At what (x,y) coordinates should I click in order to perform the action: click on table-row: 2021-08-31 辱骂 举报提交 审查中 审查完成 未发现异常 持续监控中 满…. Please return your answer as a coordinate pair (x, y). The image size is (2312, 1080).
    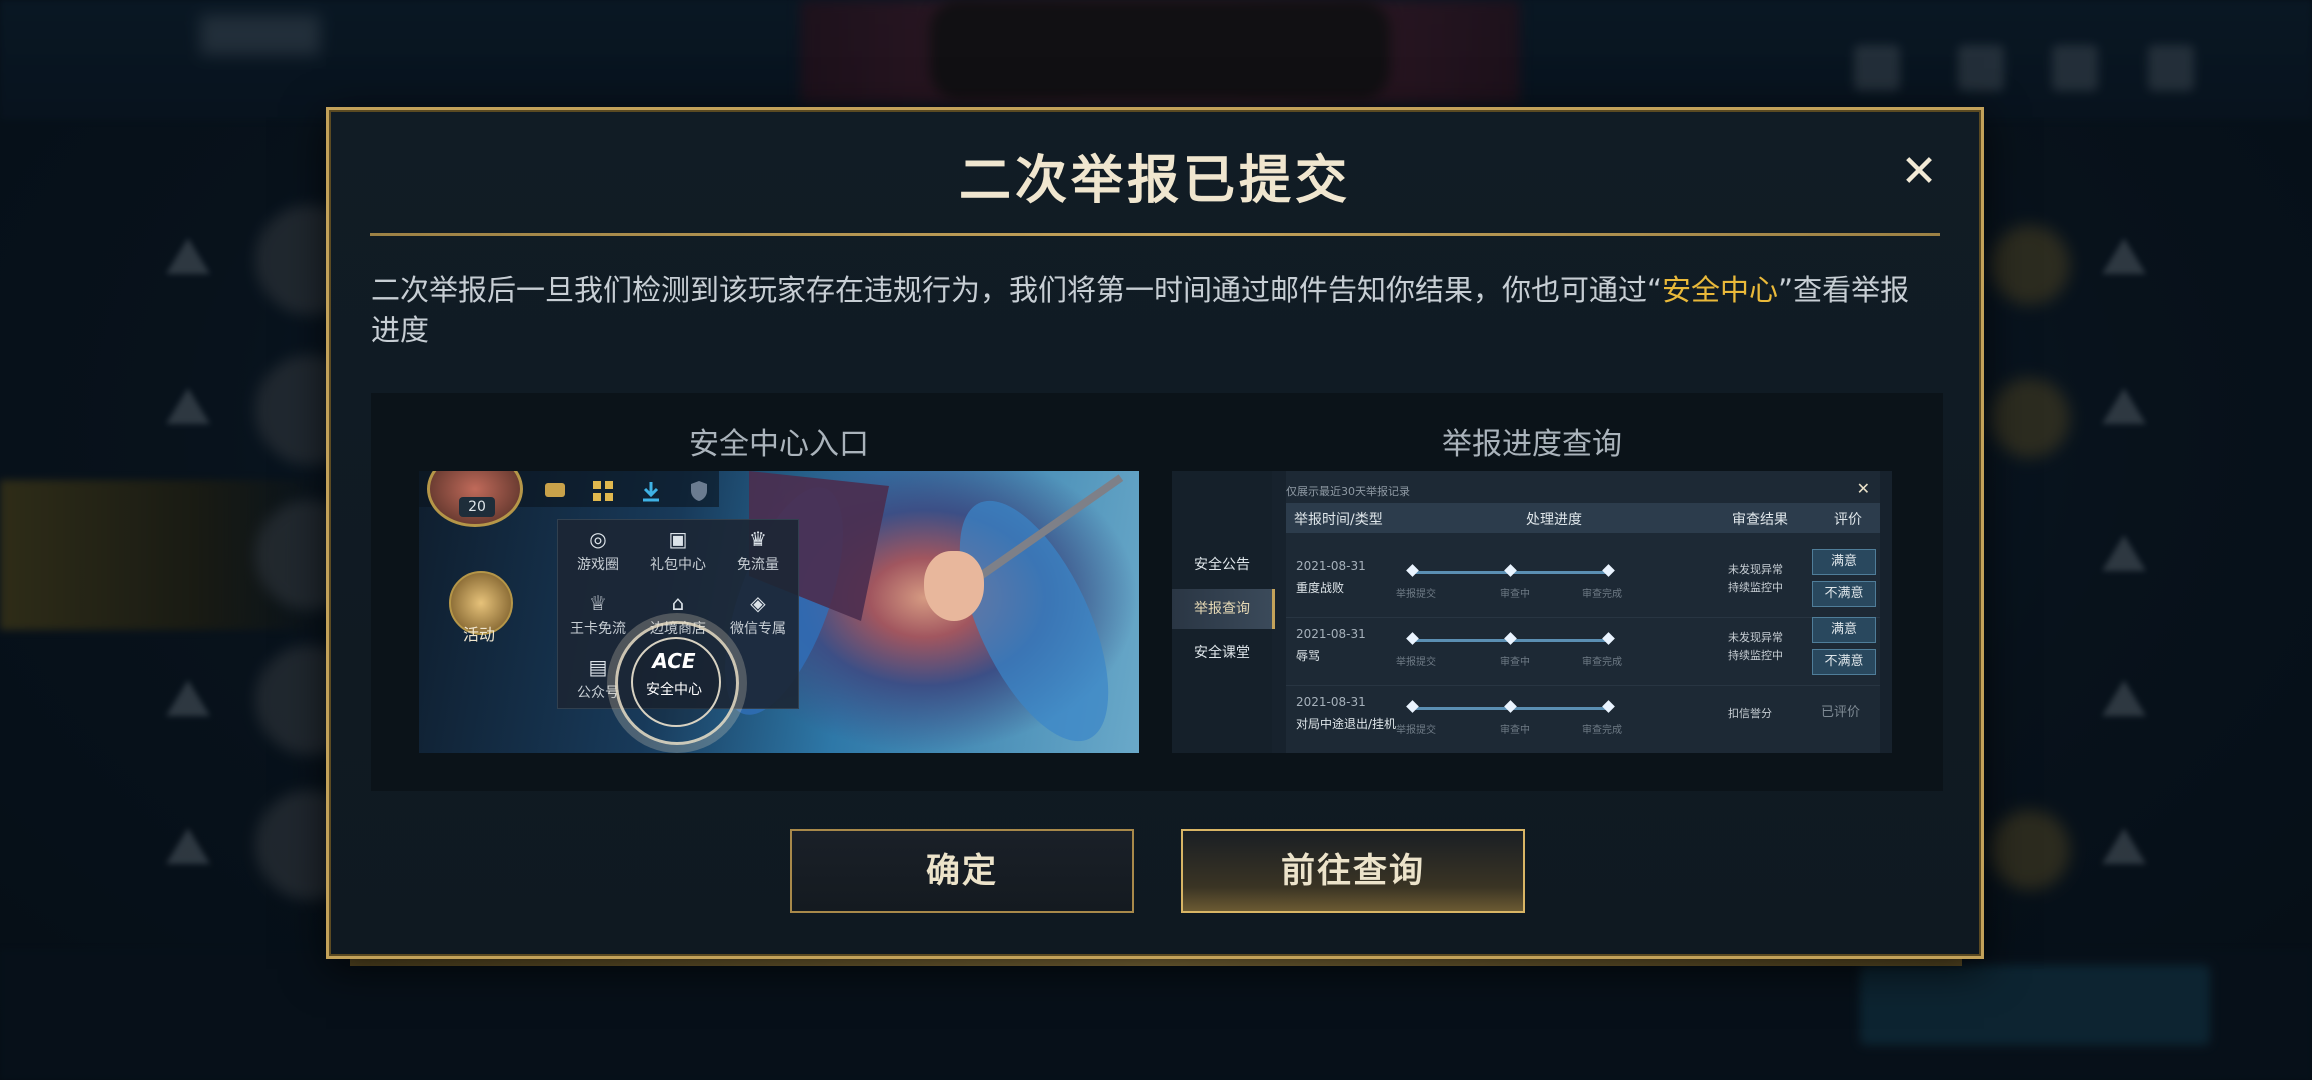
    Looking at the image, I should click on (1583, 651).